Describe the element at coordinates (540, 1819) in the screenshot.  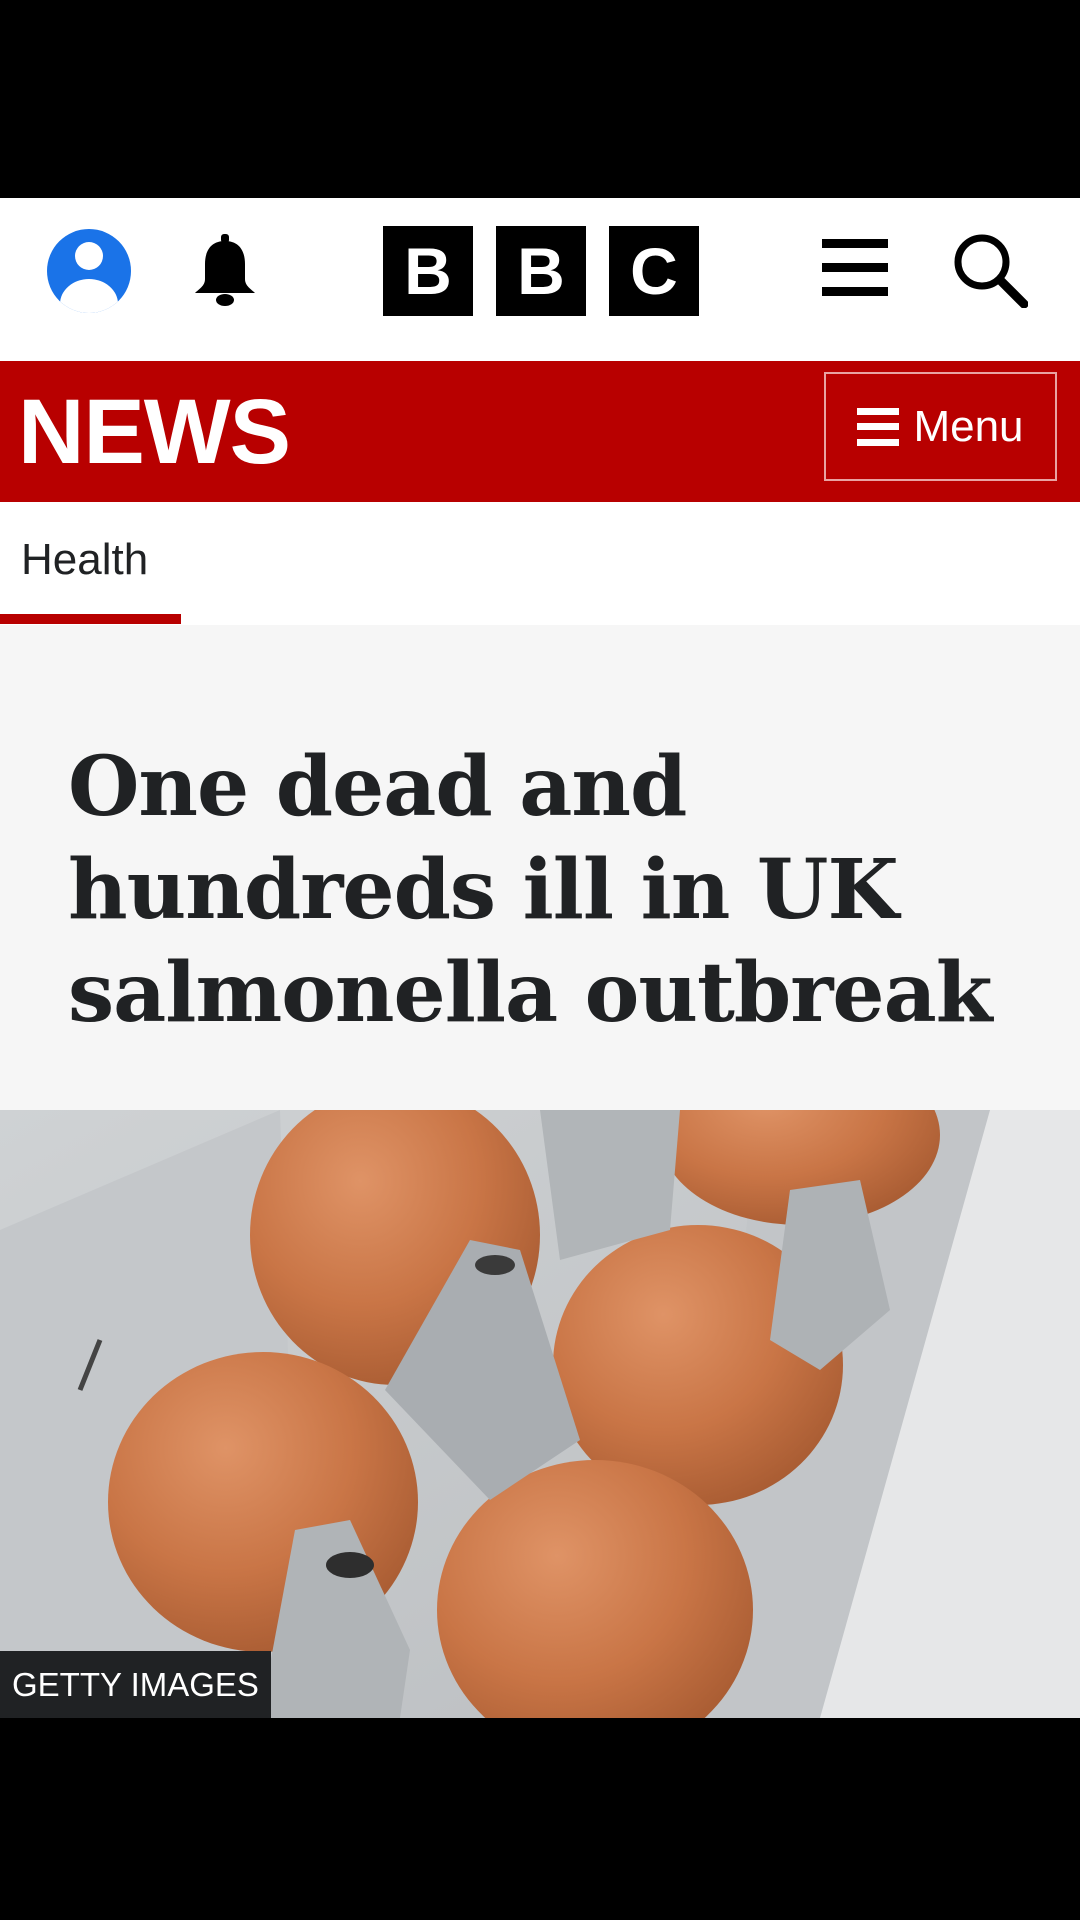
I see `bottom-black-bar` at that location.